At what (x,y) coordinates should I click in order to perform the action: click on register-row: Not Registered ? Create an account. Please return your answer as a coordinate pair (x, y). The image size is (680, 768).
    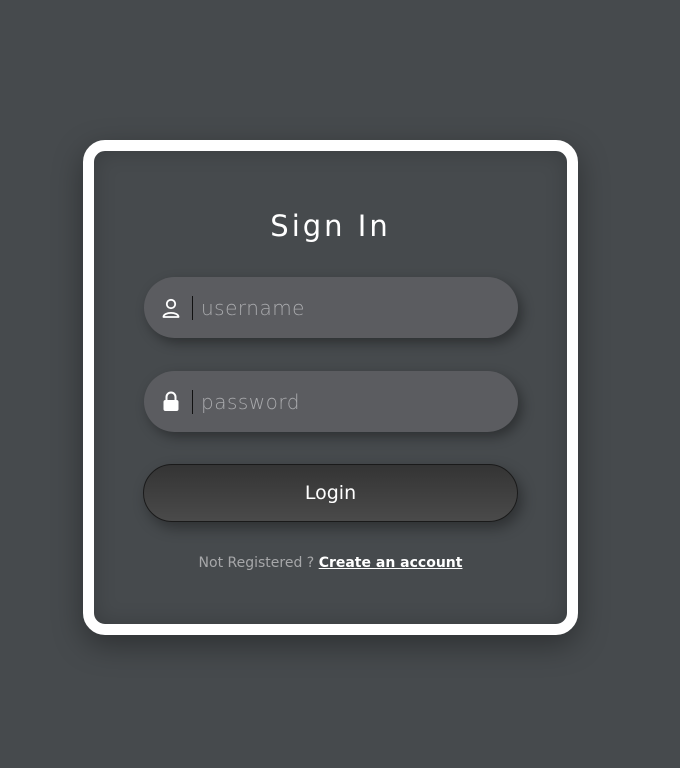
    Looking at the image, I should click on (330, 563).